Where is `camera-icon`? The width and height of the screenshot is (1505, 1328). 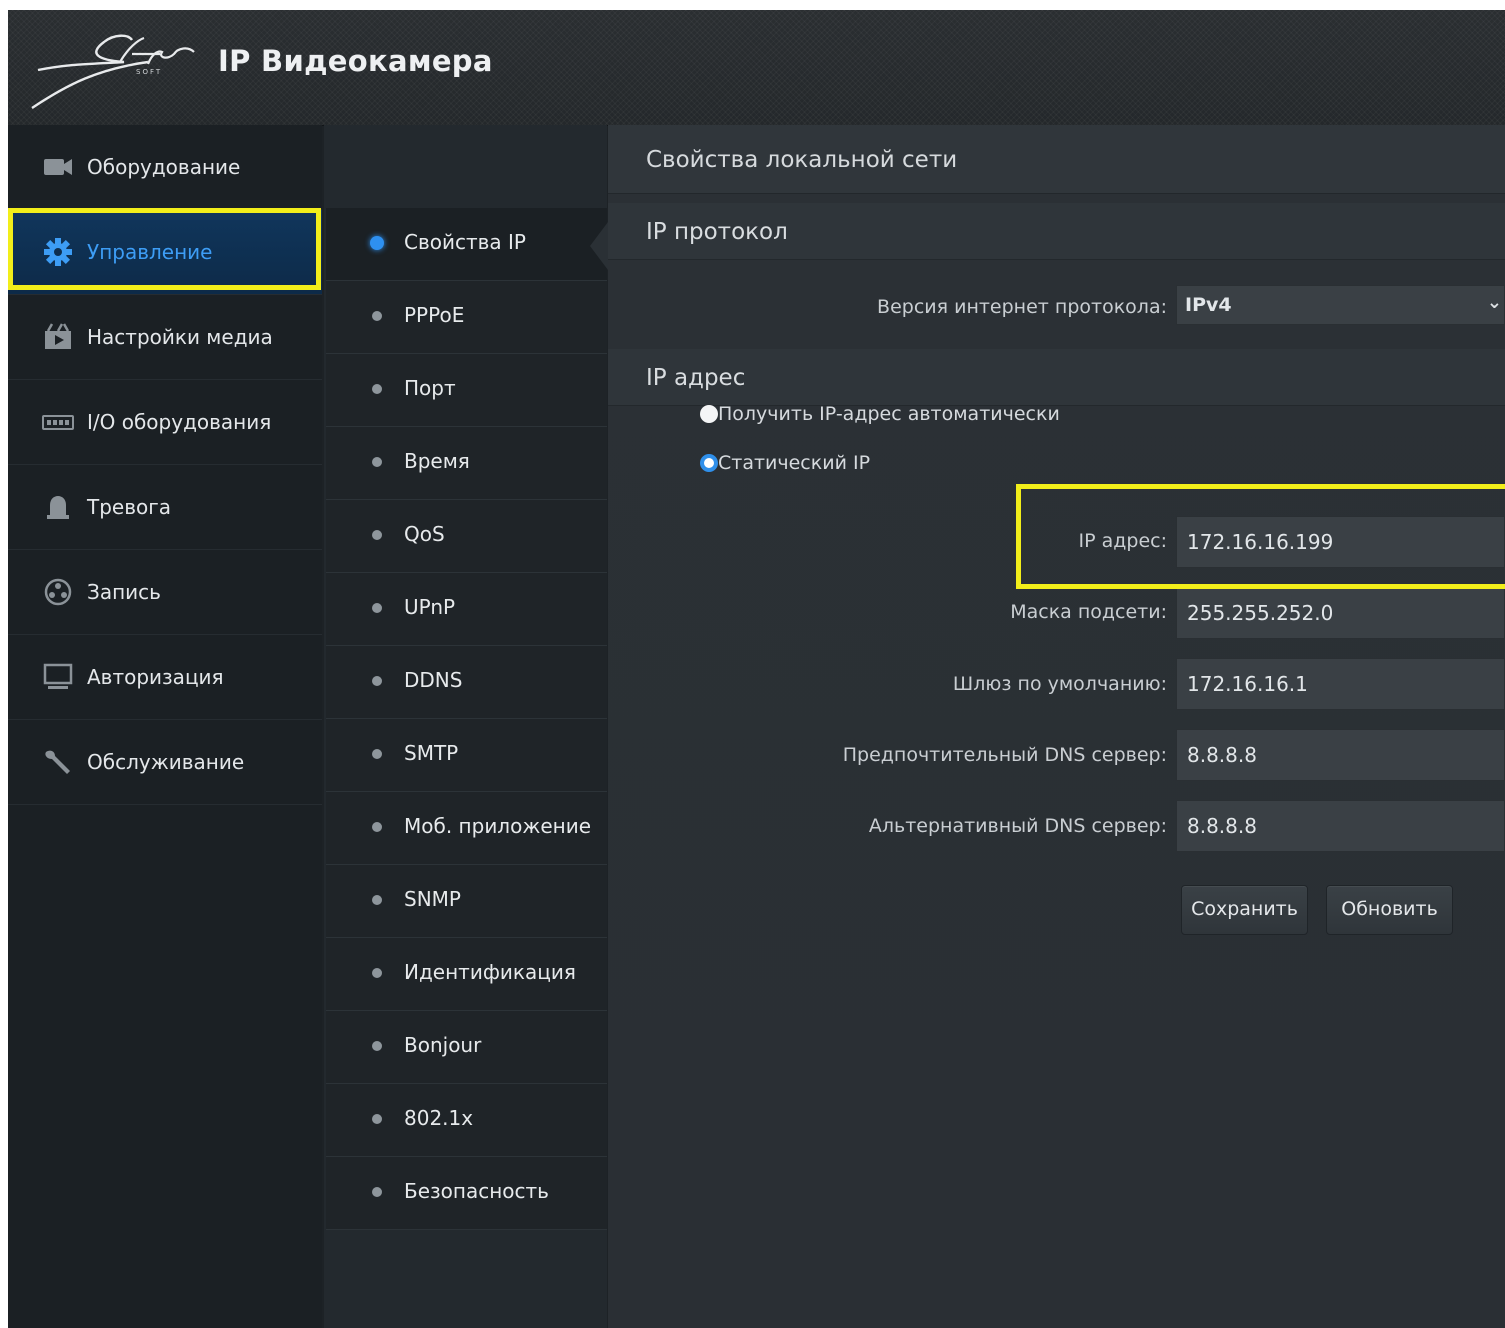 camera-icon is located at coordinates (58, 167).